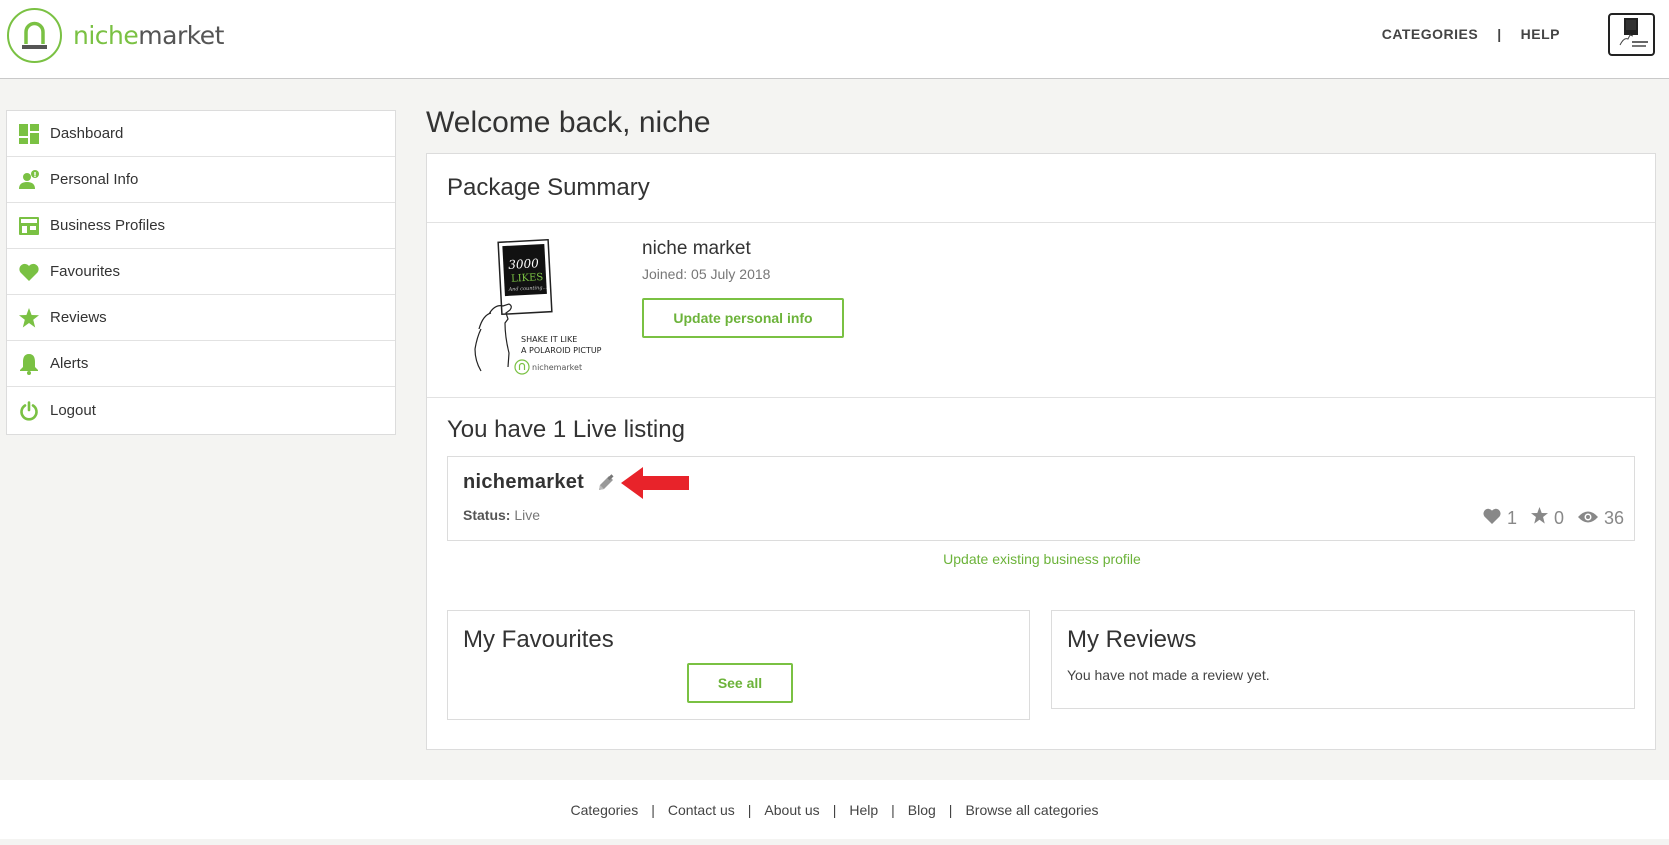  I want to click on listing-stats: 1 0 36, so click(1553, 518).